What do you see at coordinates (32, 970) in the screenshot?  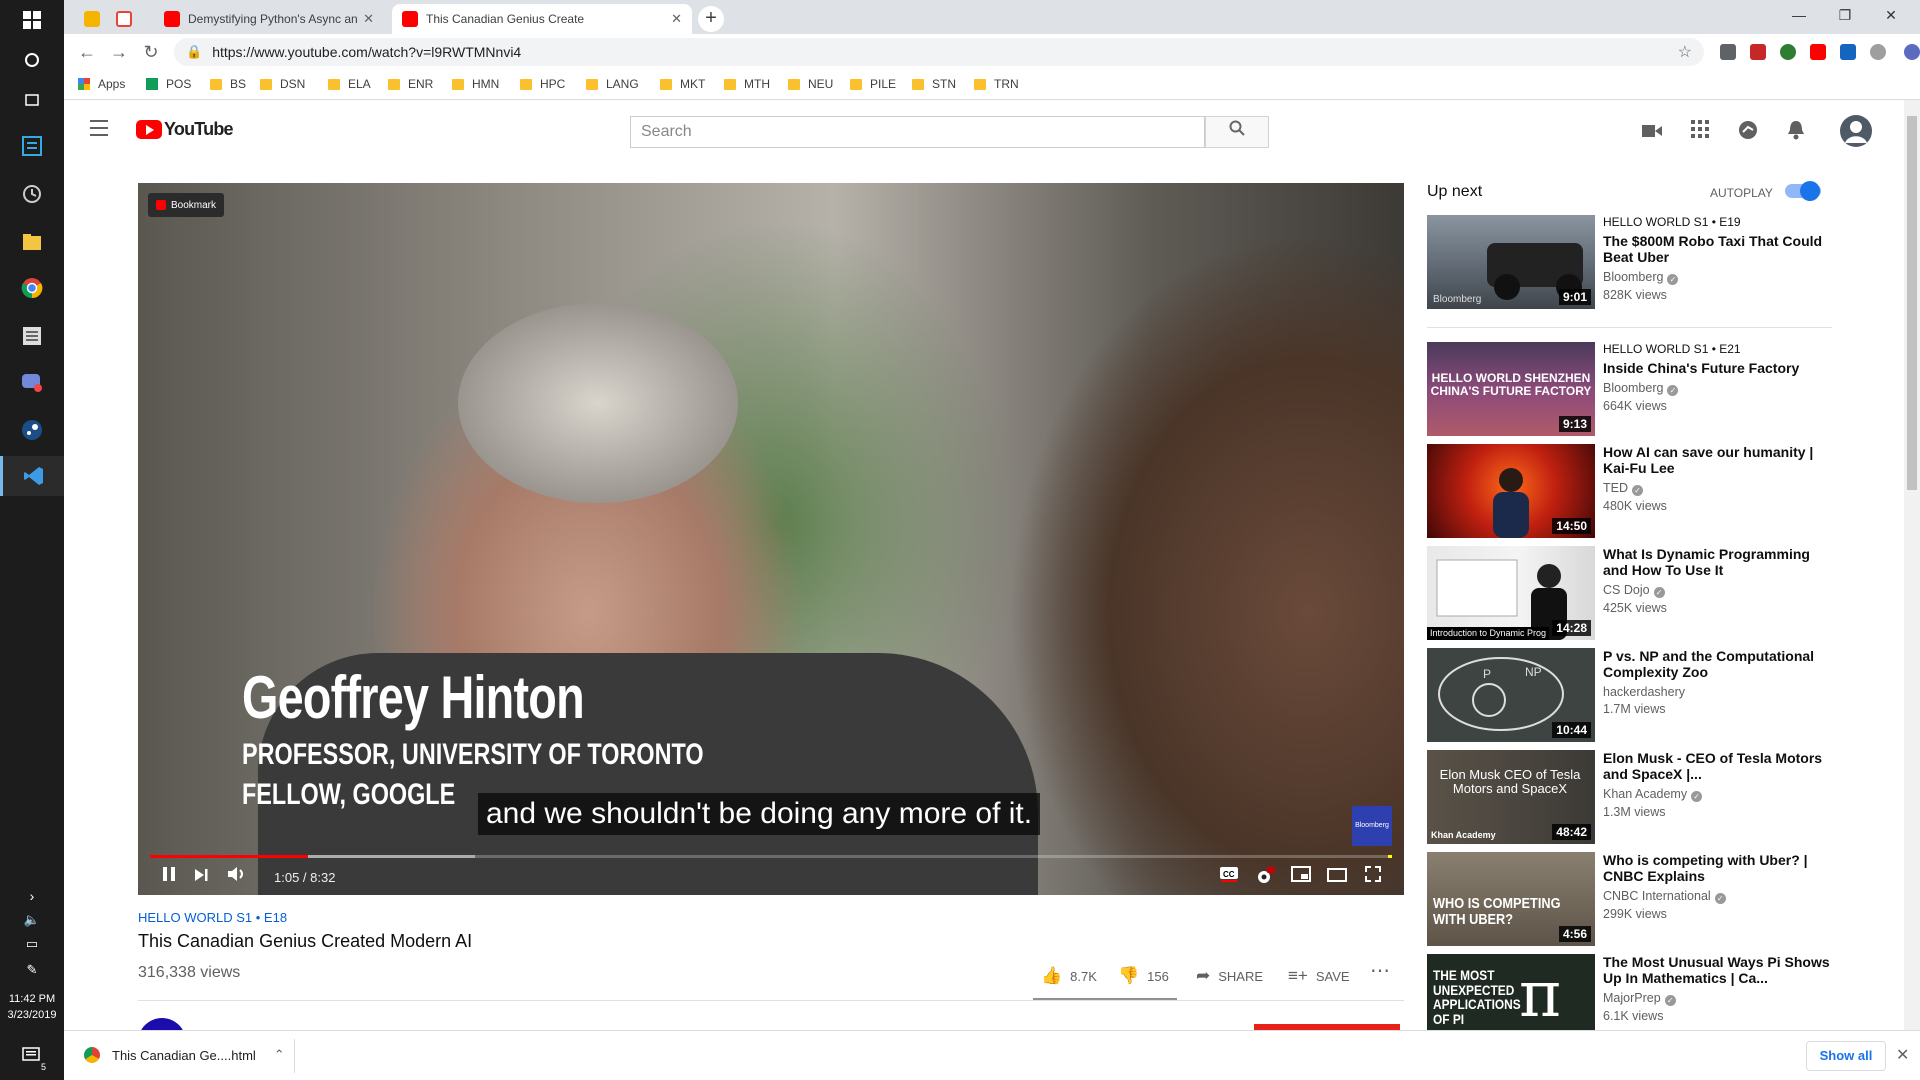 I see `pen-icon: ✎` at bounding box center [32, 970].